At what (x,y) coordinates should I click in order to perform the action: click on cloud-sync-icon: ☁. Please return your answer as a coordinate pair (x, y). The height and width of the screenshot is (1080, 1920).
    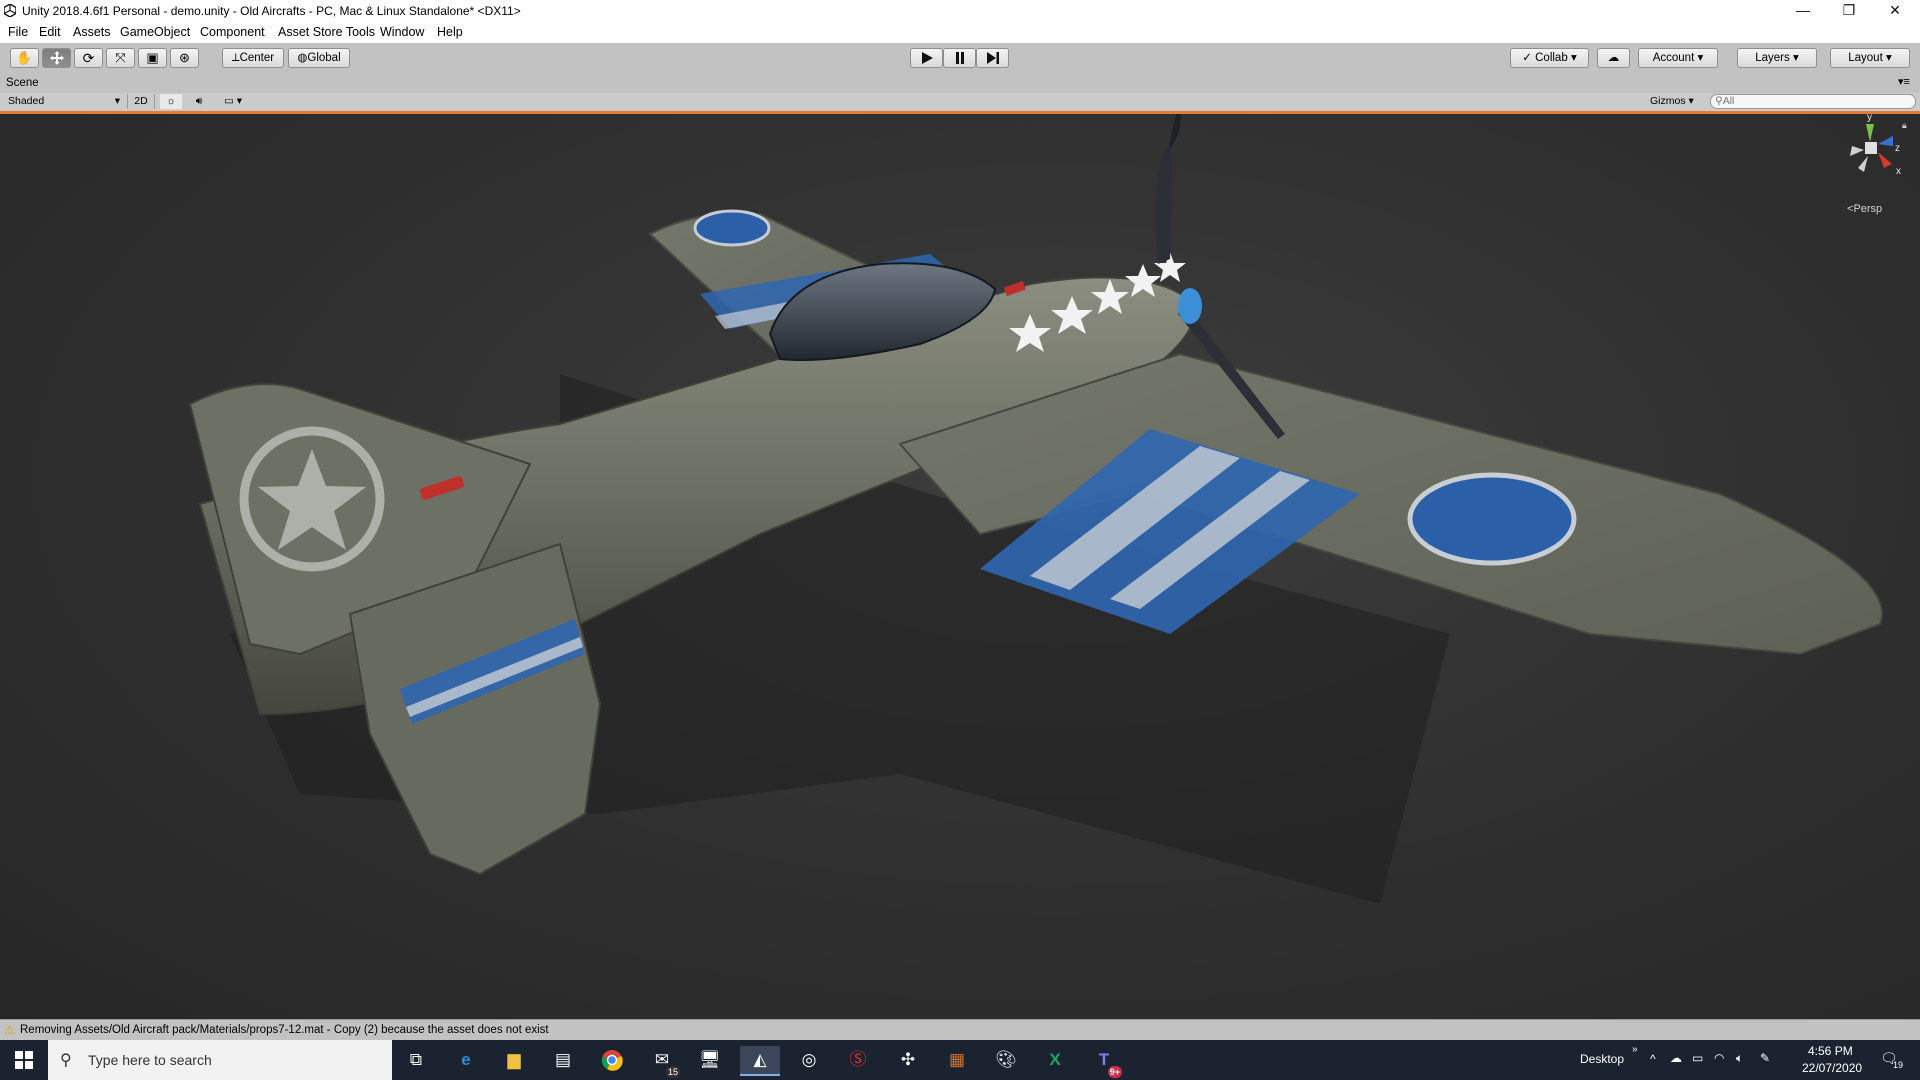
    Looking at the image, I should click on (1676, 1058).